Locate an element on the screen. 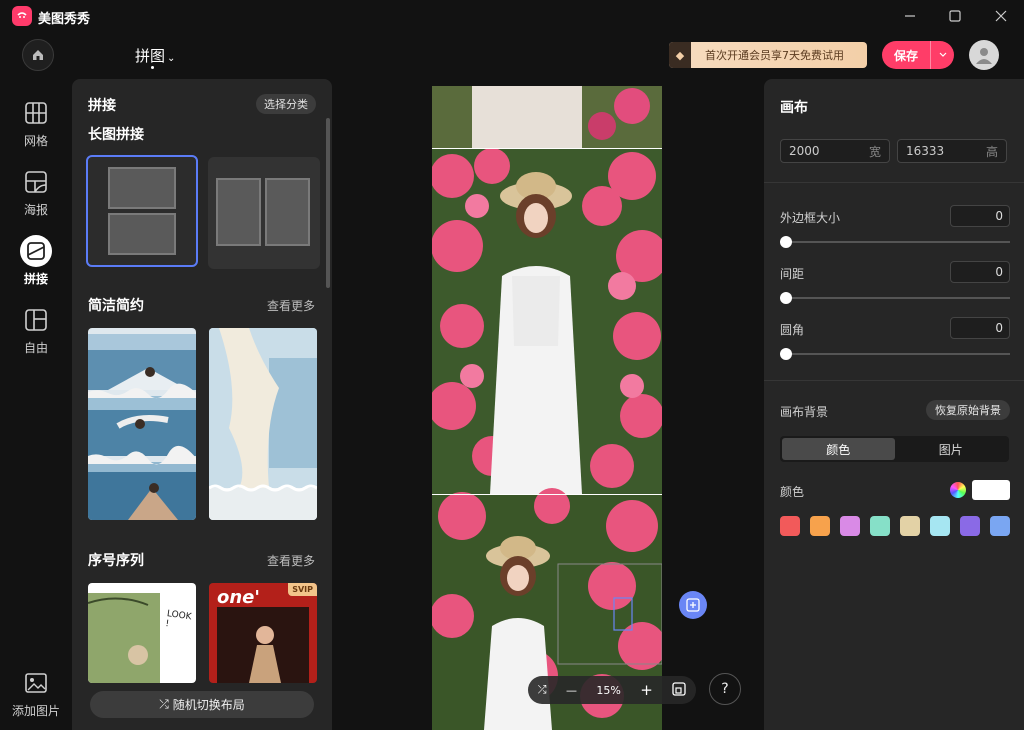 This screenshot has width=1024, height=730. mode-indicator-dot is located at coordinates (152, 67).